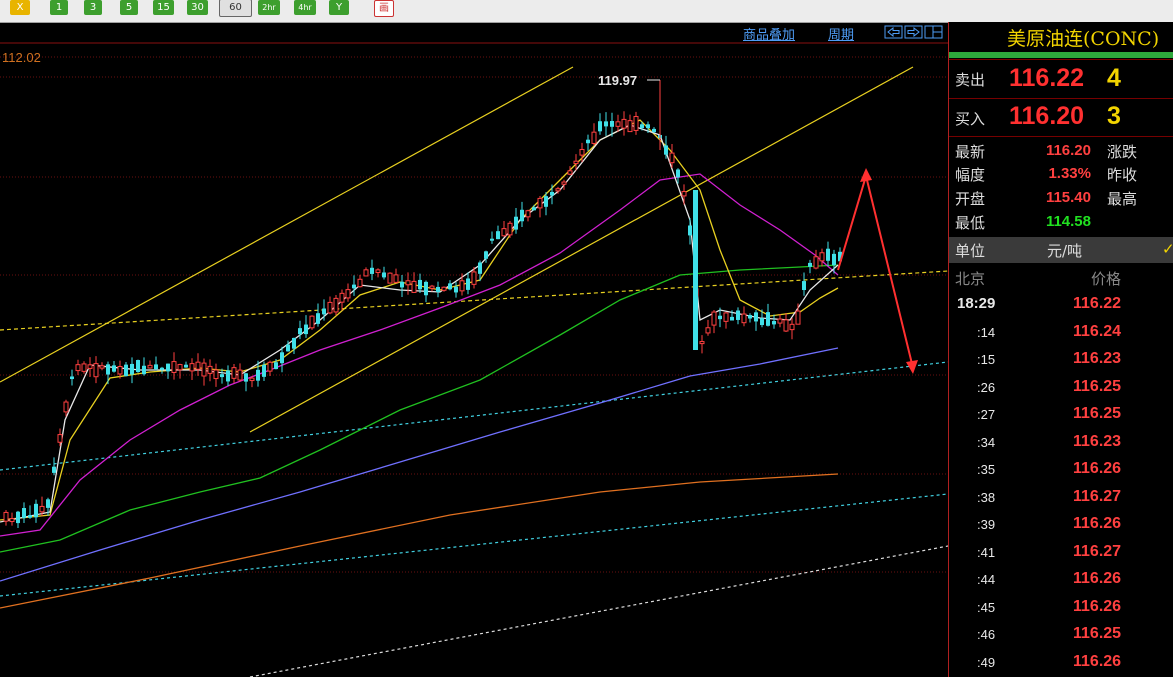 The height and width of the screenshot is (677, 1173). What do you see at coordinates (305, 7) in the screenshot?
I see `period-button-4hr: 4hr` at bounding box center [305, 7].